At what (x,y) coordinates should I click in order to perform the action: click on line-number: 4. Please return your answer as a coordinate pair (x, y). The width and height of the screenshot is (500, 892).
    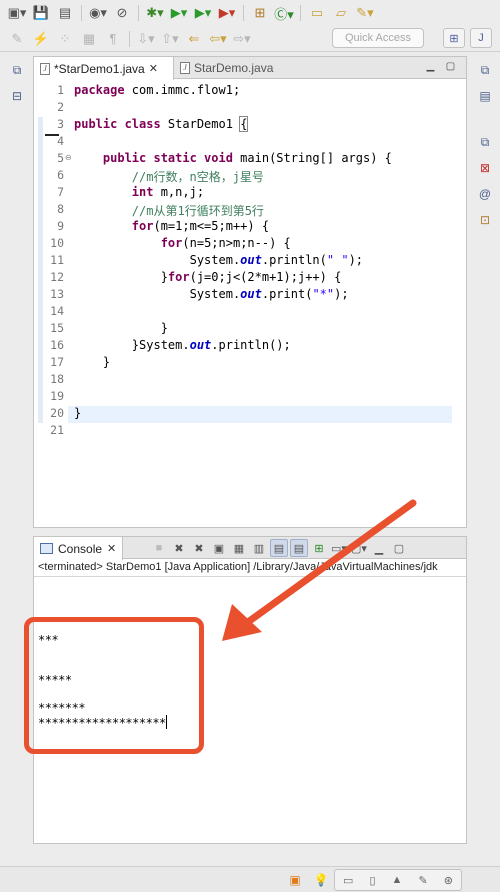
    Looking at the image, I should click on (60, 141).